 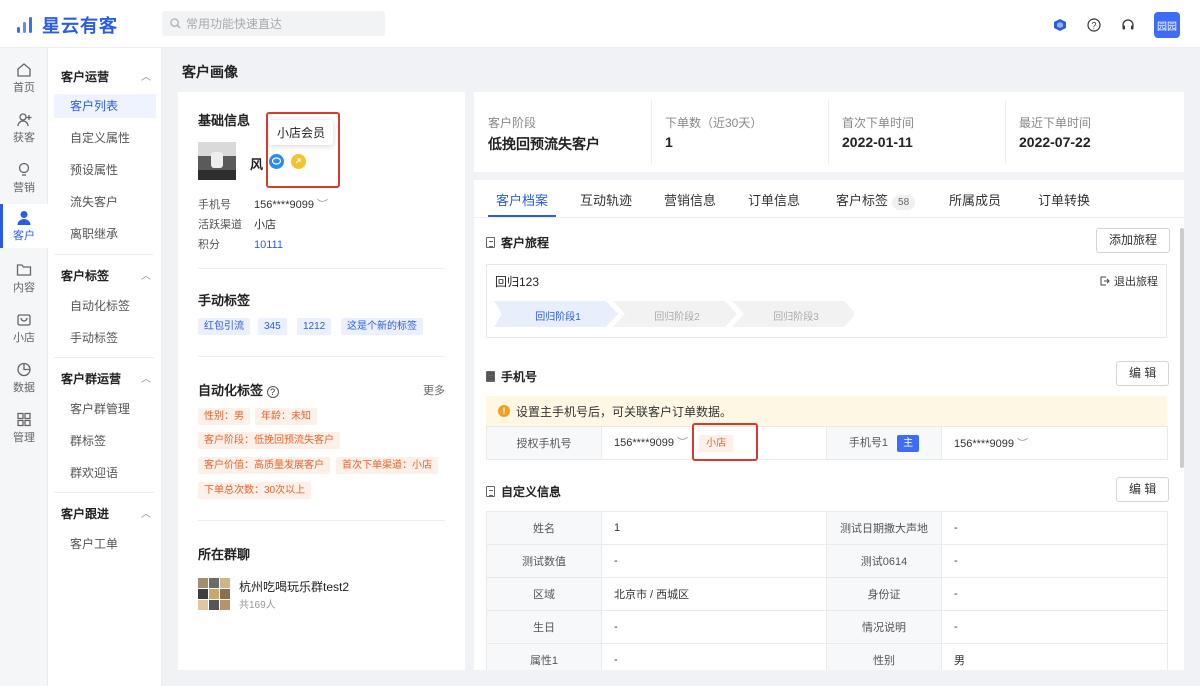 What do you see at coordinates (106, 378) in the screenshot?
I see `menu-group-group-ops: 客户群运营 ︿` at bounding box center [106, 378].